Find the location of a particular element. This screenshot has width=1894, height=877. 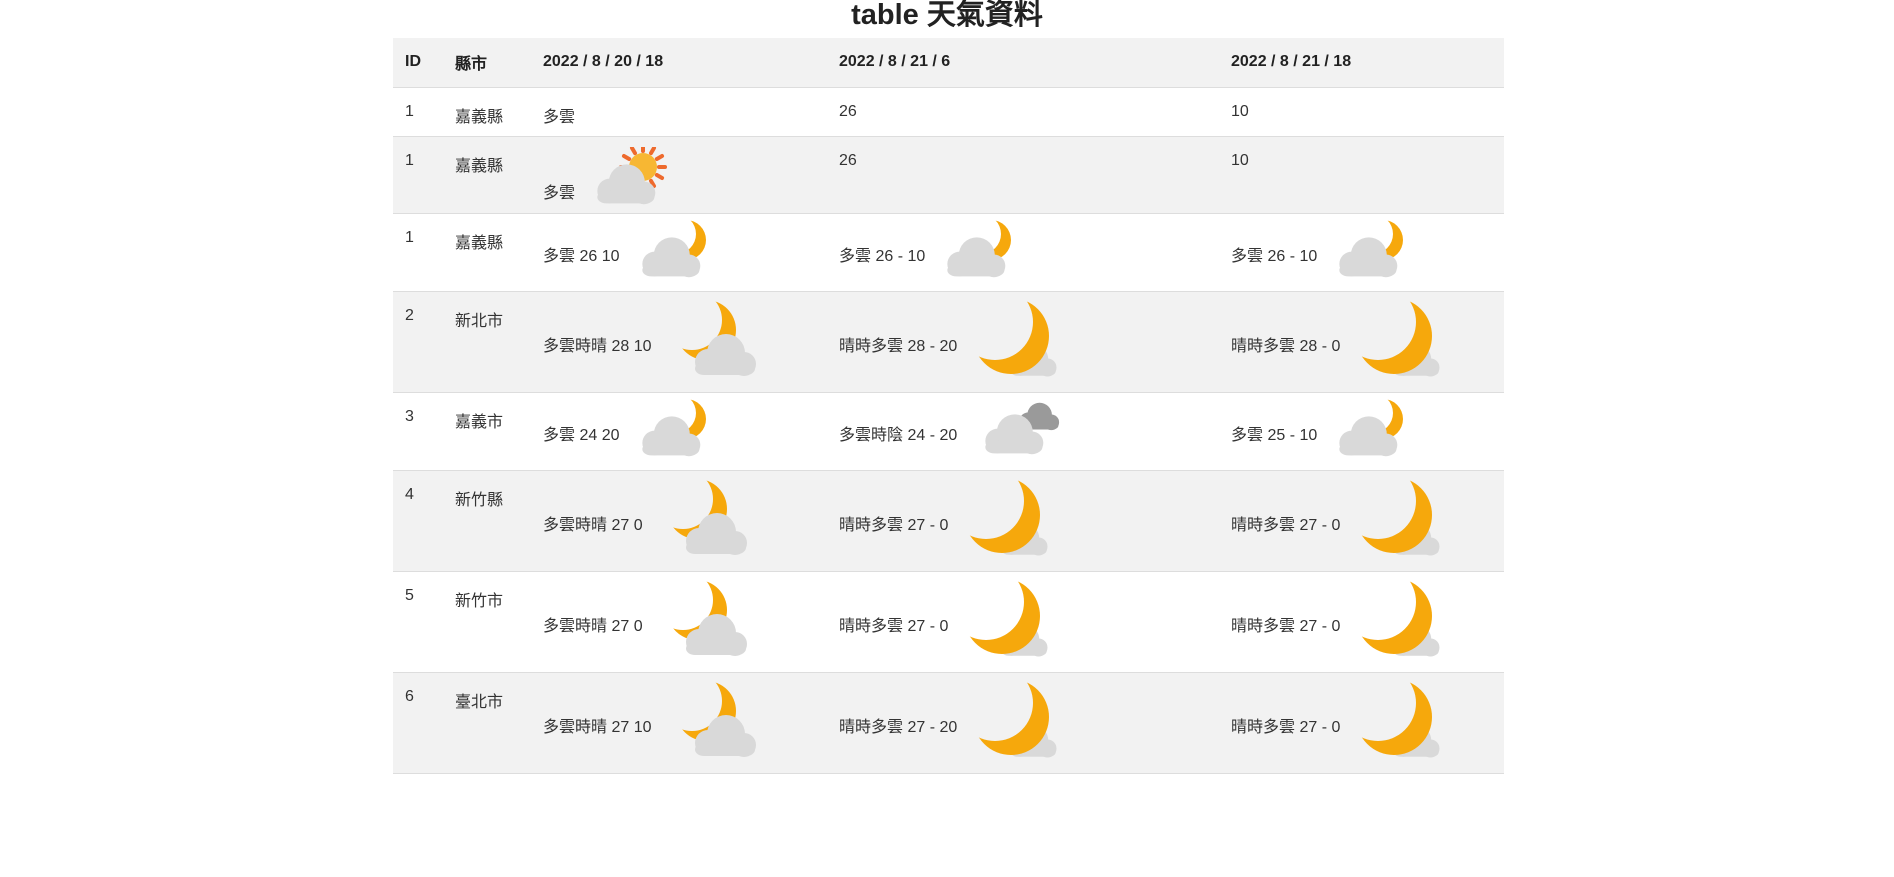

page-title-rest: 天氣資料 is located at coordinates (980, 15).